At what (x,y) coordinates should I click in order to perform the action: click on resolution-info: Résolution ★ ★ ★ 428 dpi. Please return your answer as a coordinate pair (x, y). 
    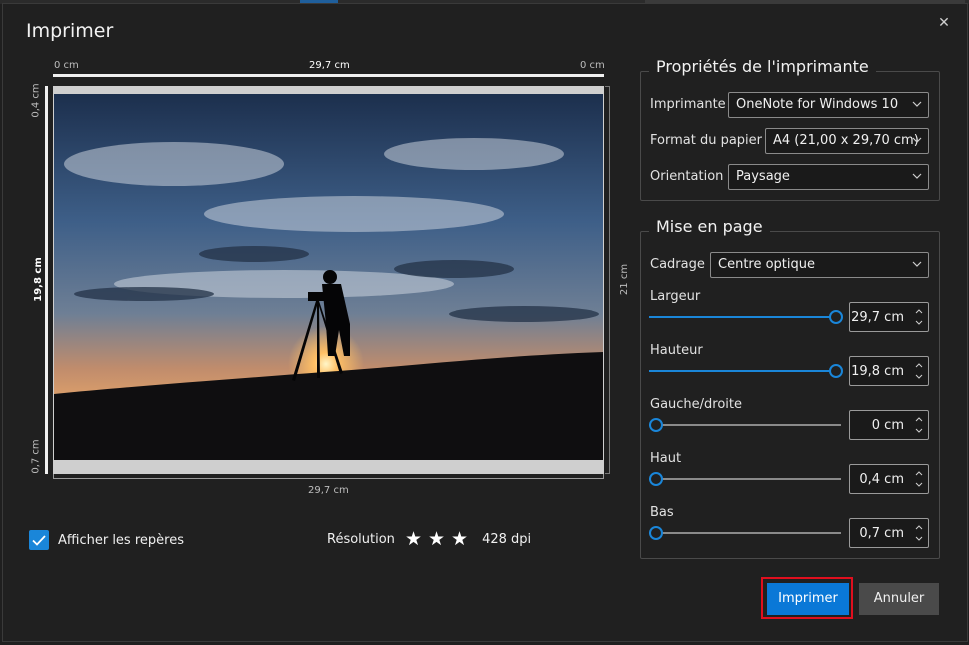
    Looking at the image, I should click on (429, 539).